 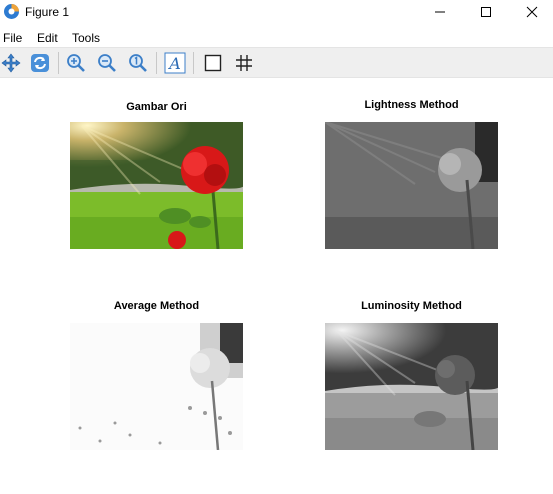 I want to click on rotate-icon, so click(x=40, y=63).